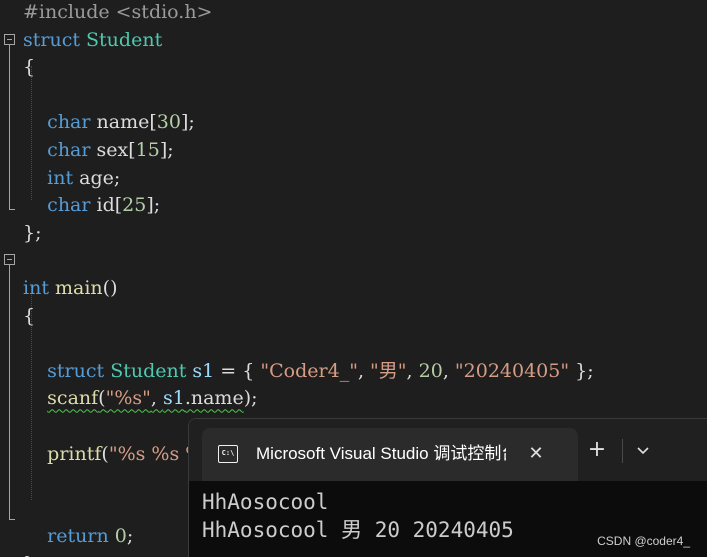 Image resolution: width=707 pixels, height=557 pixels. I want to click on code-token: "男", so click(388, 370).